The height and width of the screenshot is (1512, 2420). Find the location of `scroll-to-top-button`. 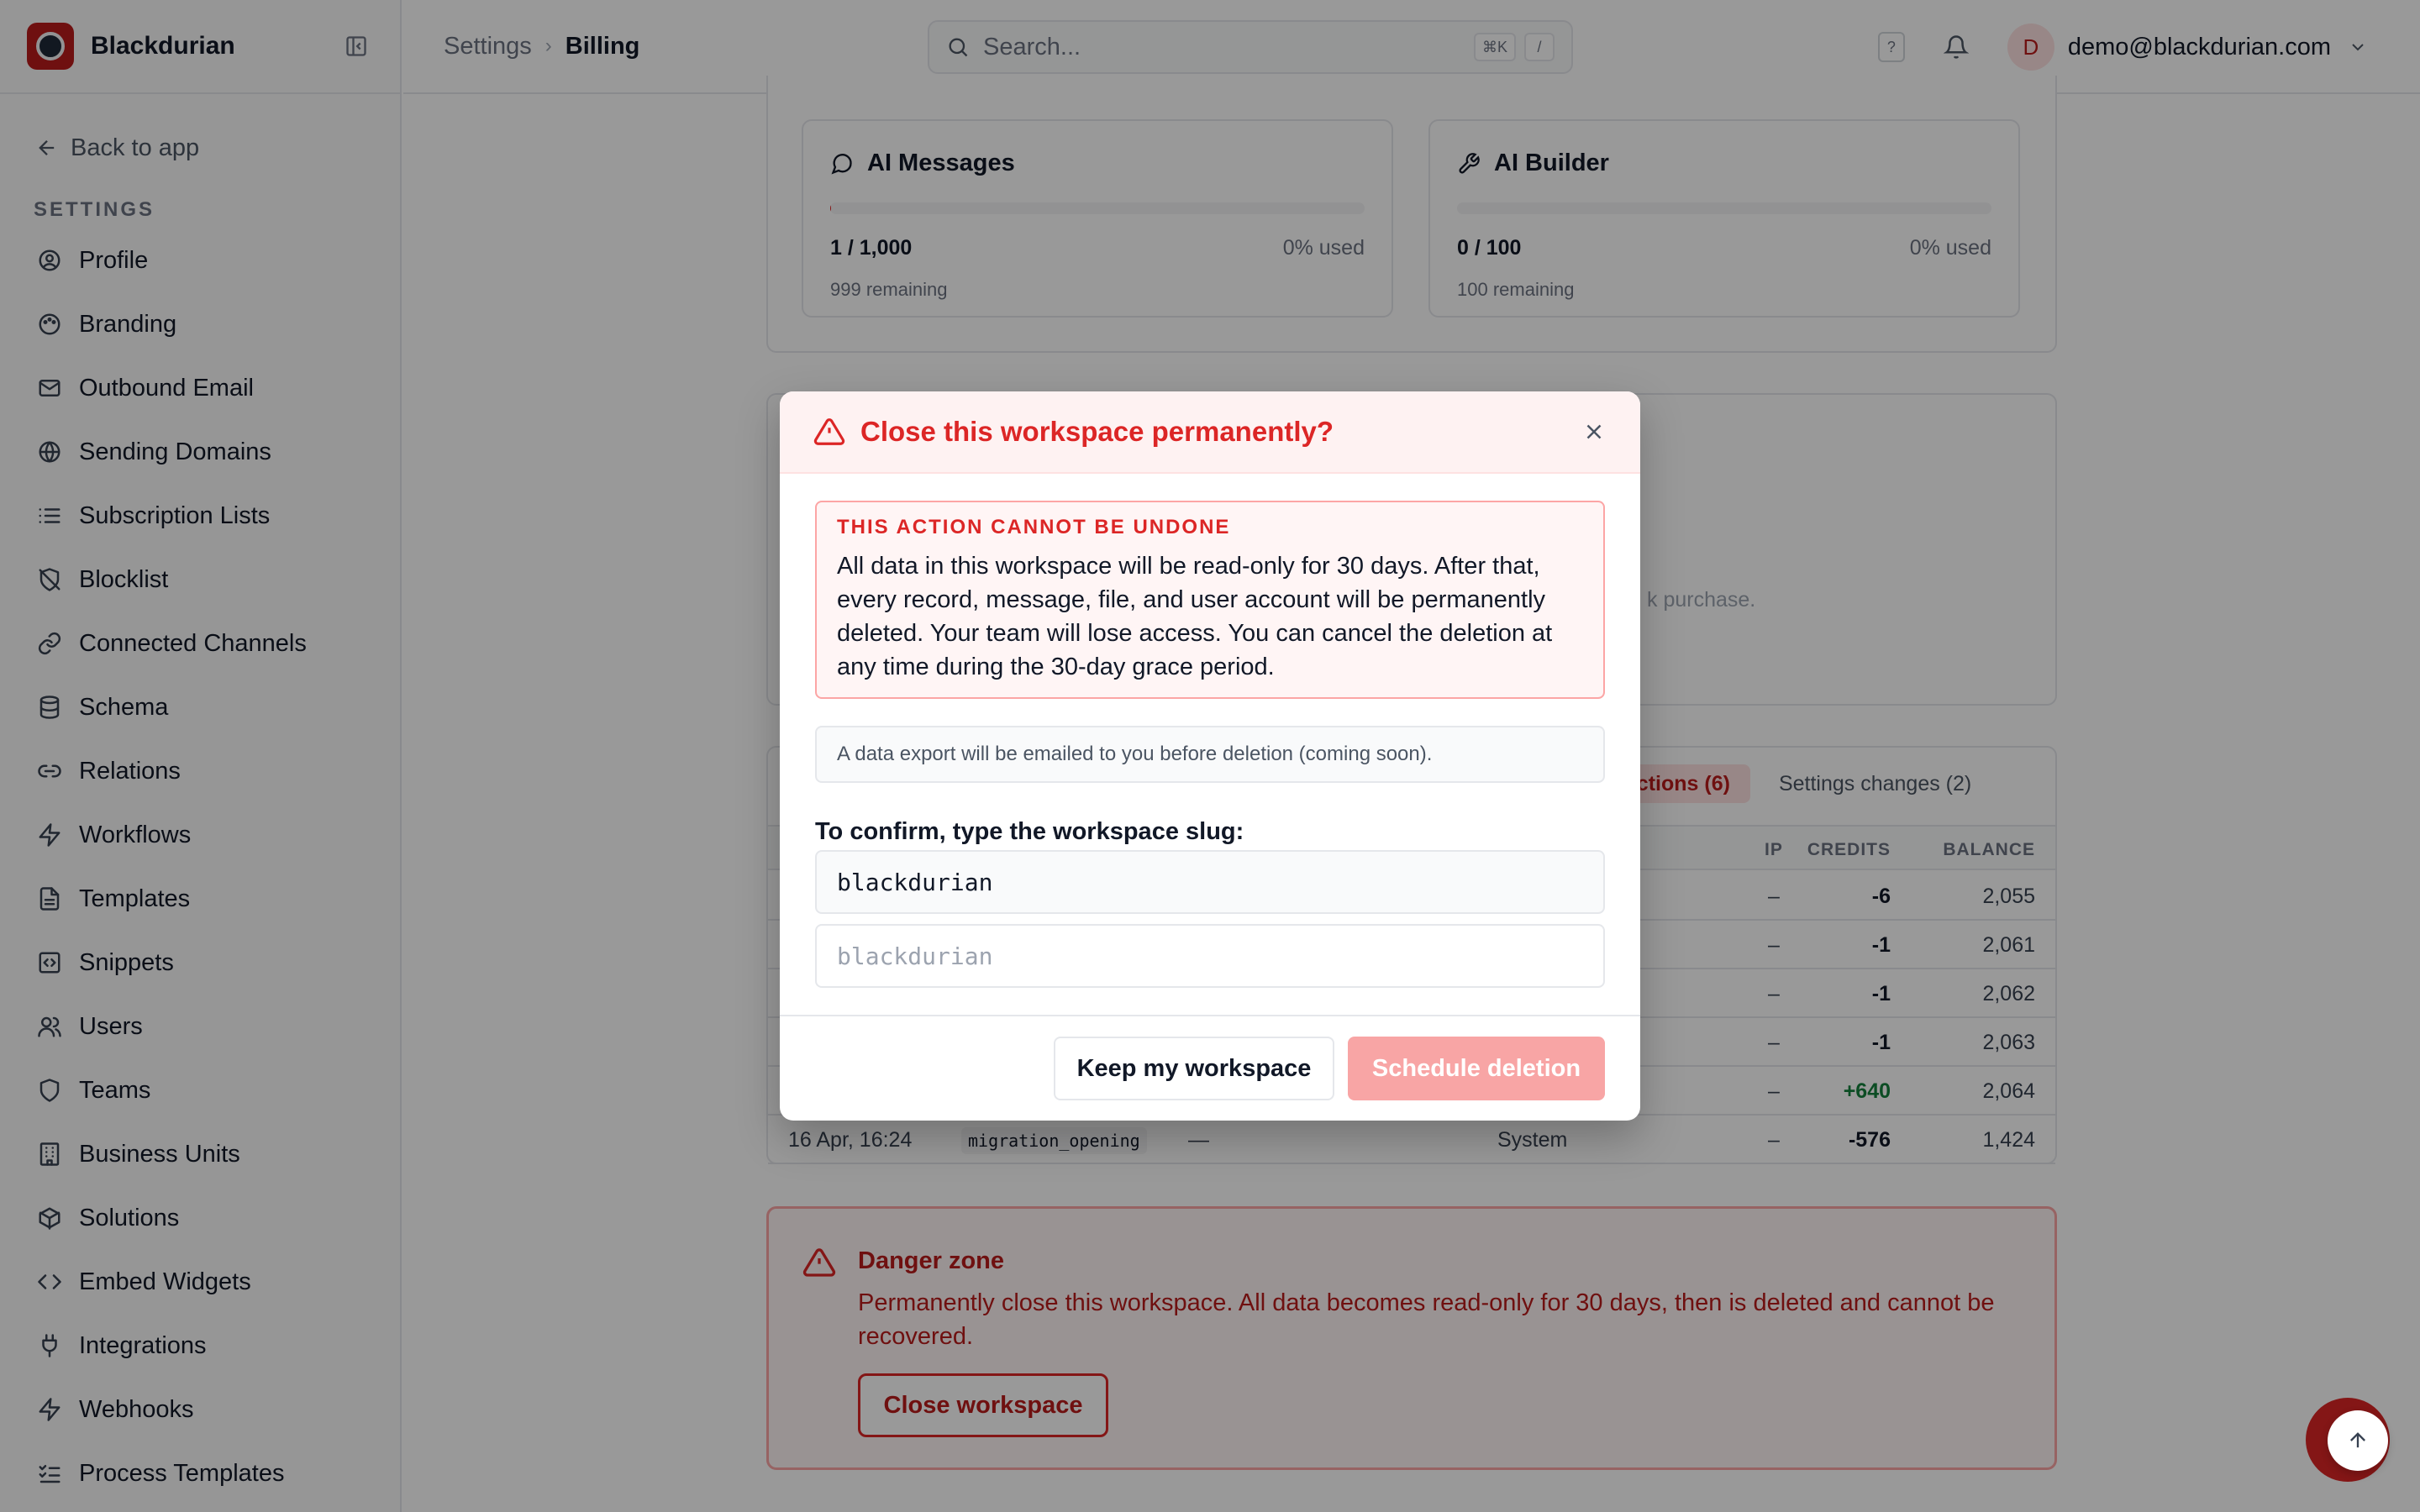

scroll-to-top-button is located at coordinates (2358, 1440).